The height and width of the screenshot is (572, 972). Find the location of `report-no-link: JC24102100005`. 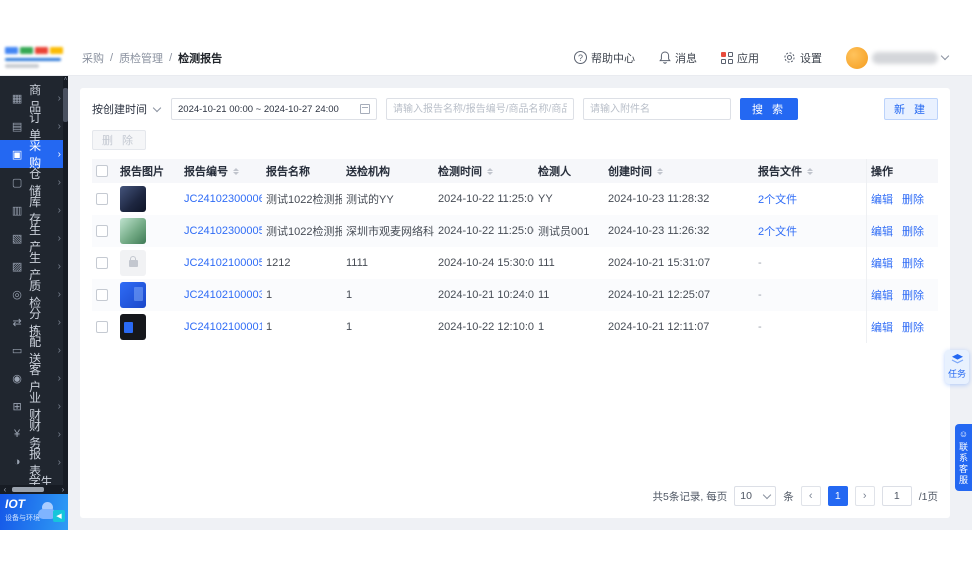

report-no-link: JC24102100005 is located at coordinates (223, 263).